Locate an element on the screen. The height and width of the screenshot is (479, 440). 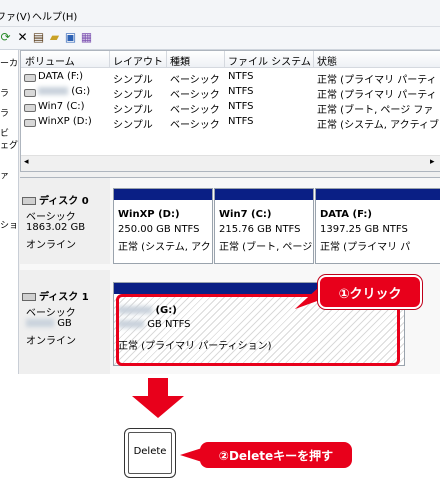
scroll-right-icon: ▸ is located at coordinates (432, 162).